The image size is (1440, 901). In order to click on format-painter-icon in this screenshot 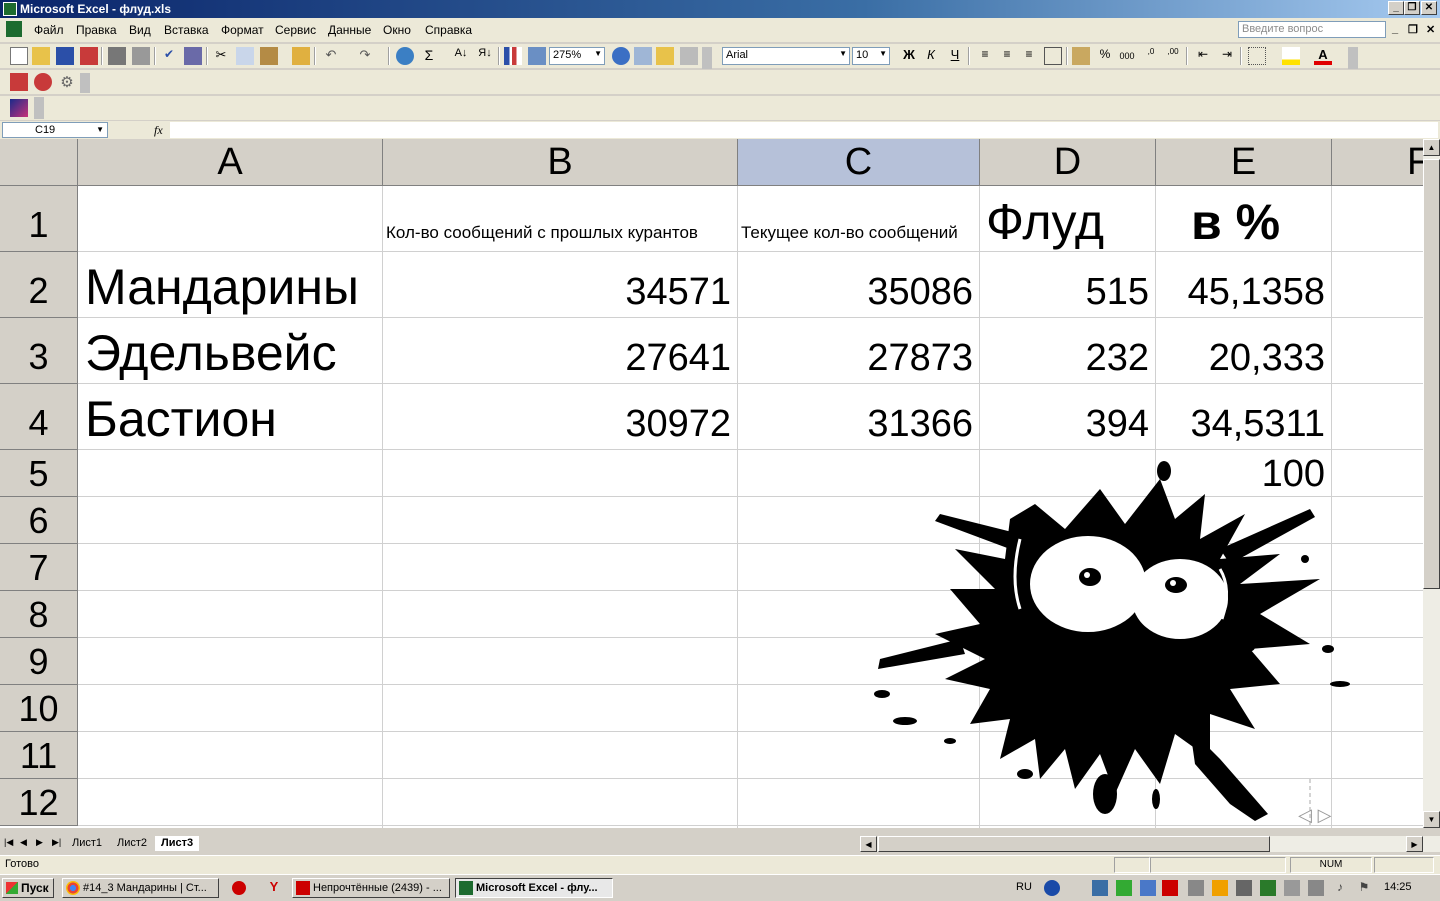, I will do `click(301, 56)`.